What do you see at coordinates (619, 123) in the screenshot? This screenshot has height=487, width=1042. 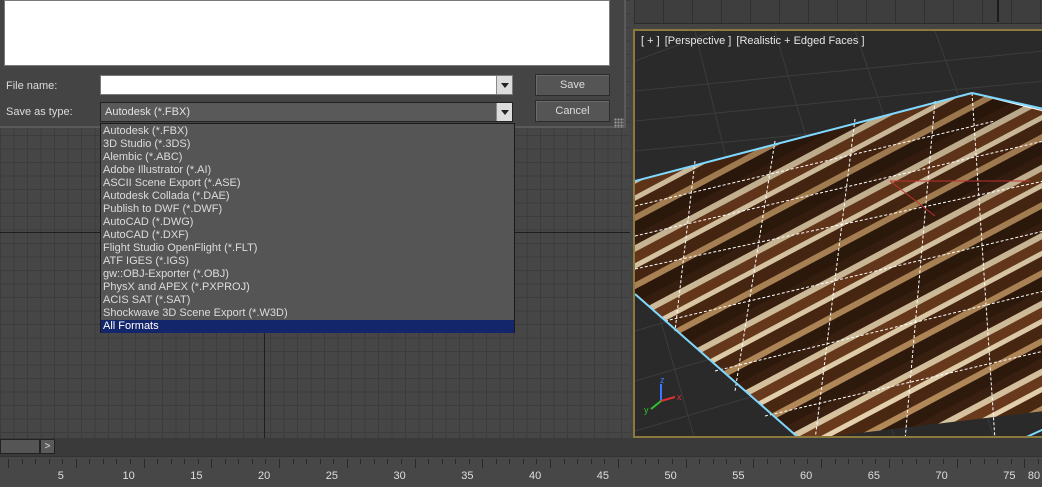 I see `resize-grip-icon` at bounding box center [619, 123].